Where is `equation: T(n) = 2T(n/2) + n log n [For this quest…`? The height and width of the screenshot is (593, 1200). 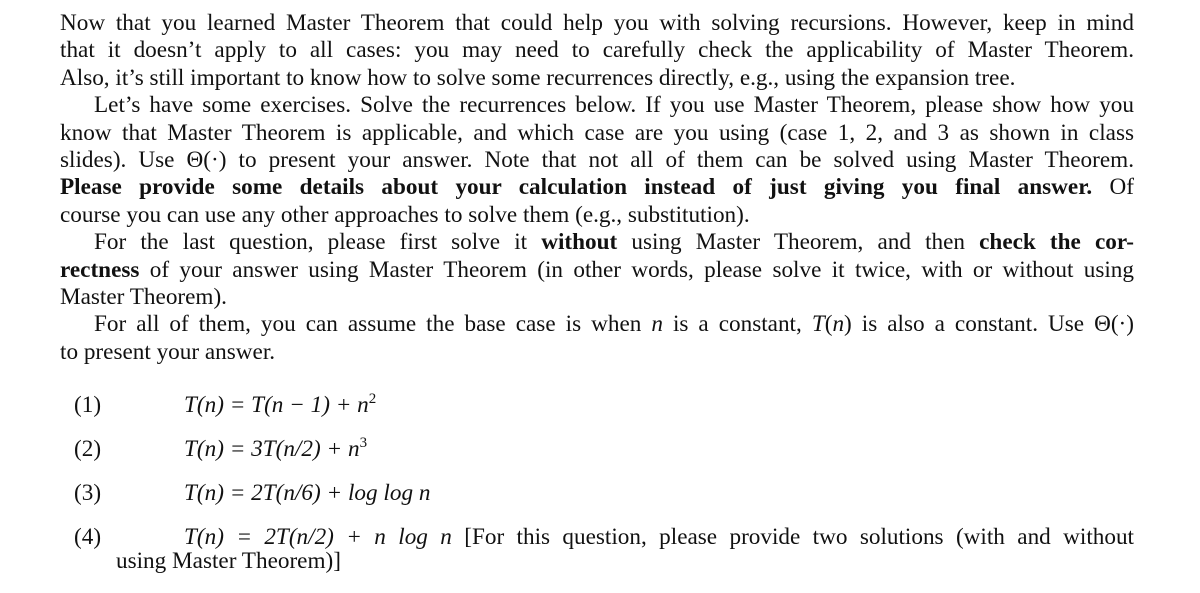 equation: T(n) = 2T(n/2) + n log n [For this quest… is located at coordinates (659, 537).